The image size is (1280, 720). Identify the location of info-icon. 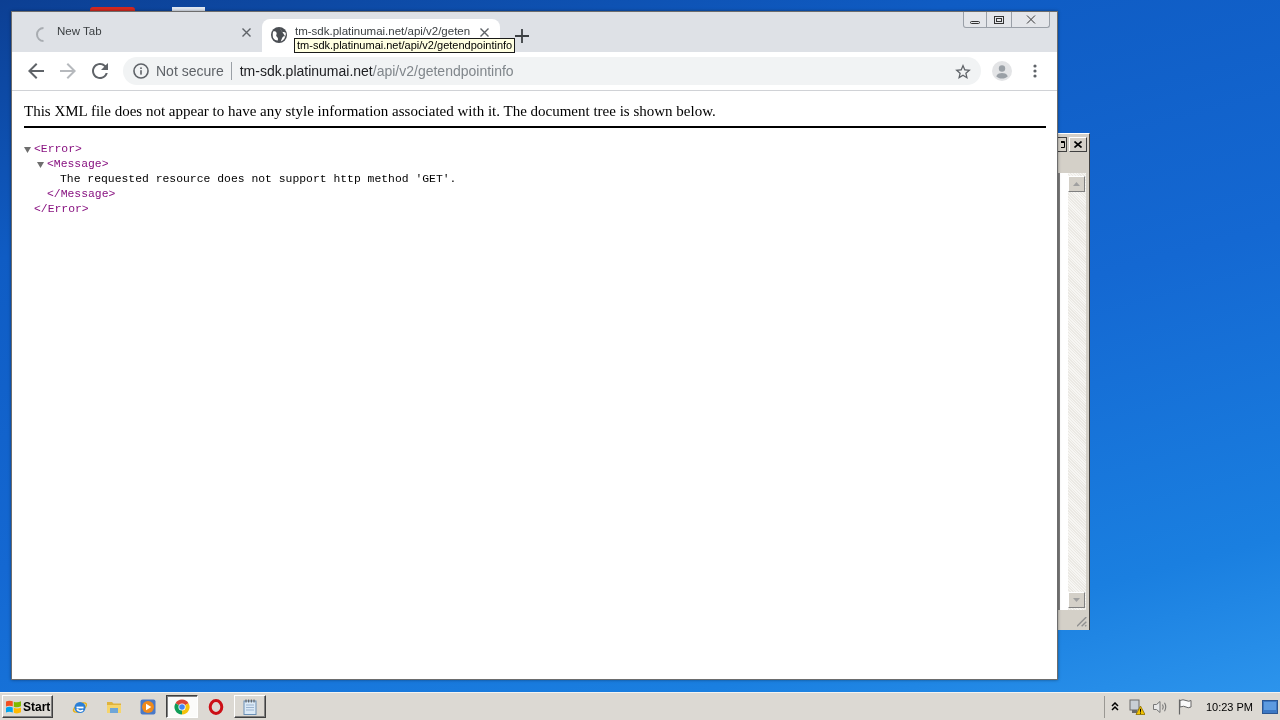
(141, 71).